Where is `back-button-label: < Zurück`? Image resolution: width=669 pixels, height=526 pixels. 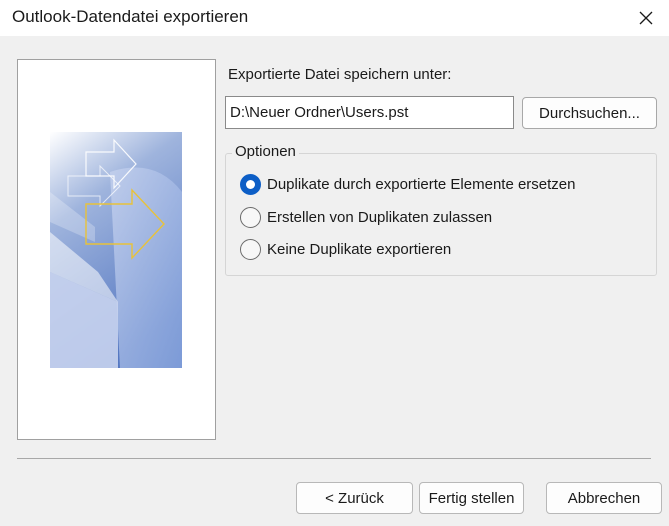
back-button-label: < Zurück is located at coordinates (354, 498).